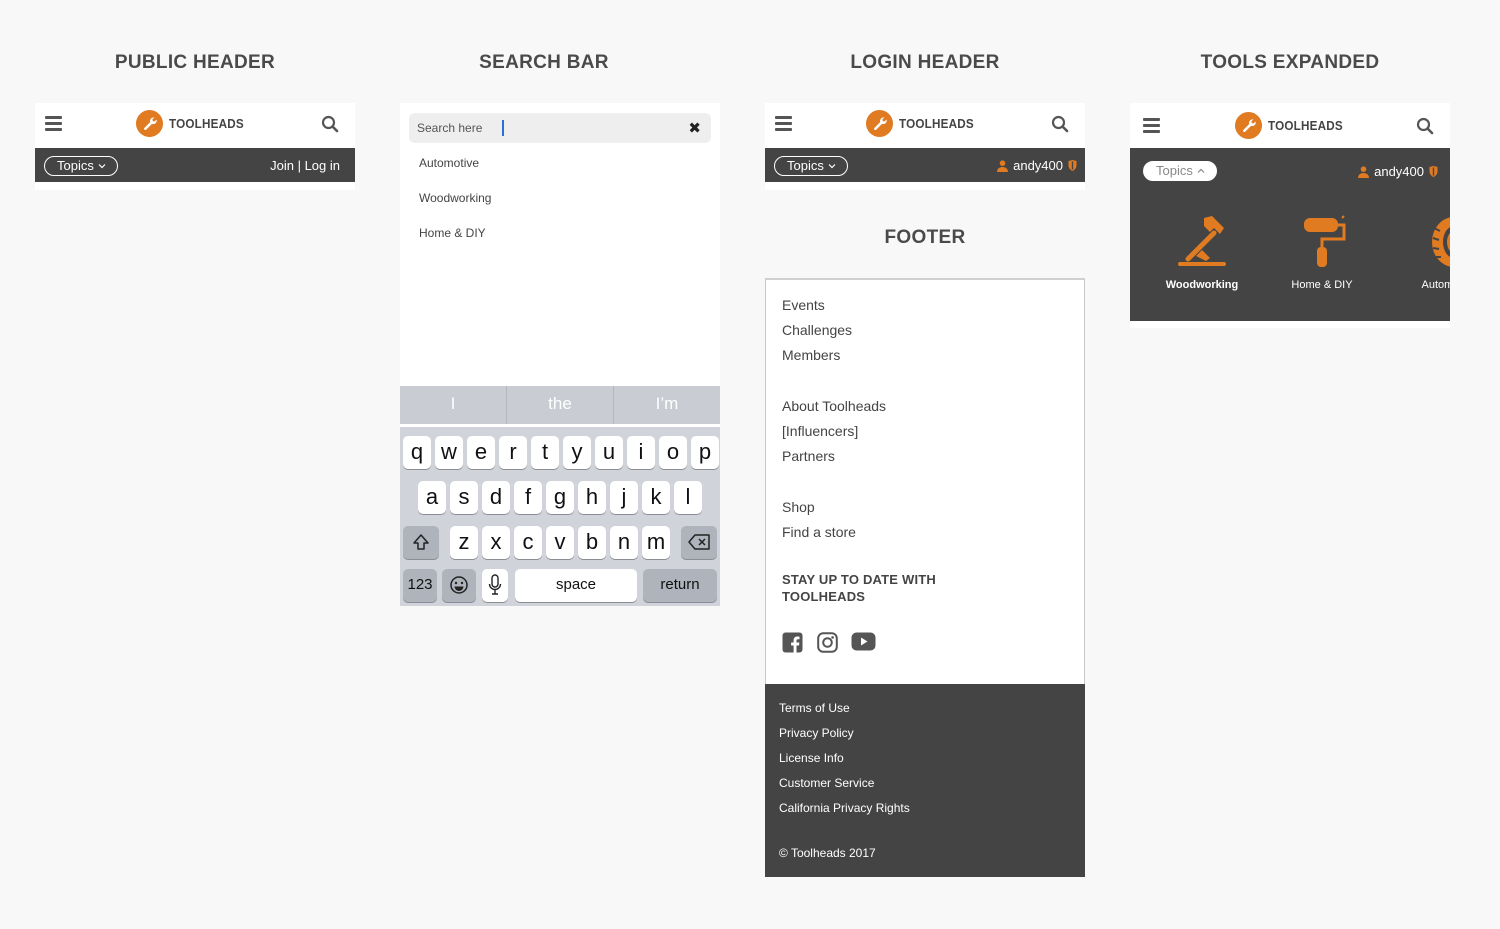  Describe the element at coordinates (792, 645) in the screenshot. I see `facebook-icon` at that location.